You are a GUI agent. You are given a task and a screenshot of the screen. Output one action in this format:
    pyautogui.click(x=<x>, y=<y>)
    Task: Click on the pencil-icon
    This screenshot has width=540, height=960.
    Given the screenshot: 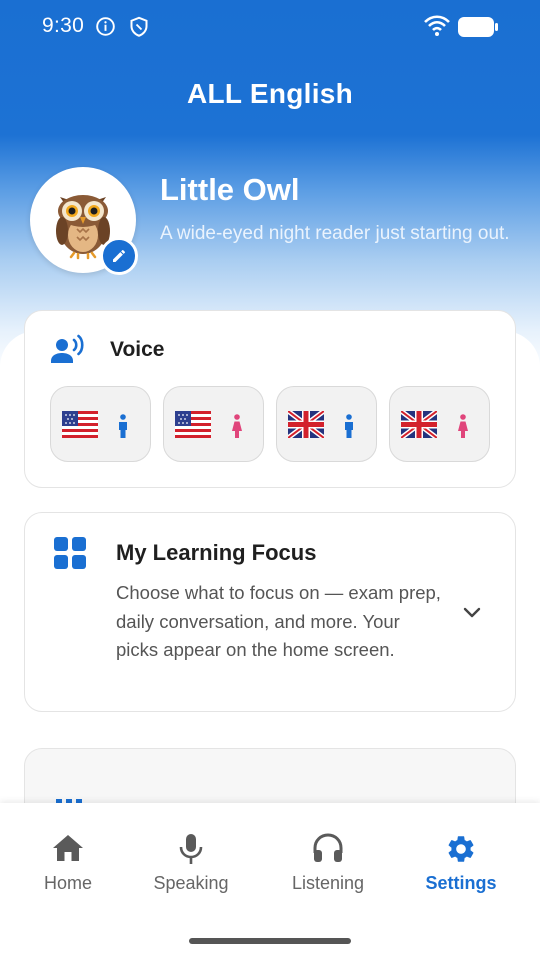 What is the action you would take?
    pyautogui.click(x=119, y=255)
    